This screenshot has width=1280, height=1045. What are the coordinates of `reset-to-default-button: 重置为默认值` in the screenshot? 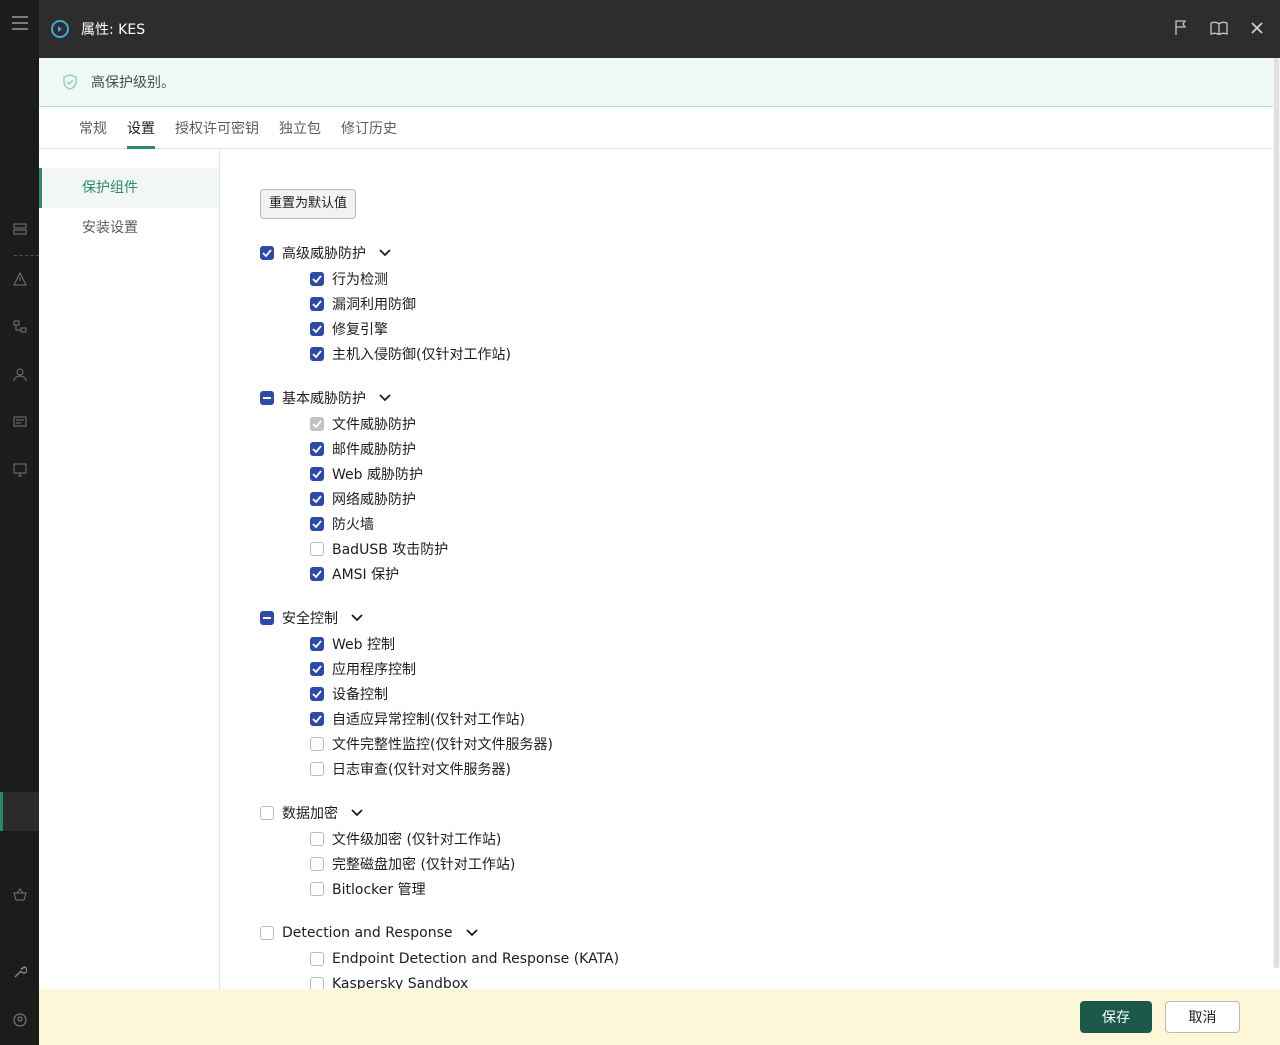 It's located at (308, 204).